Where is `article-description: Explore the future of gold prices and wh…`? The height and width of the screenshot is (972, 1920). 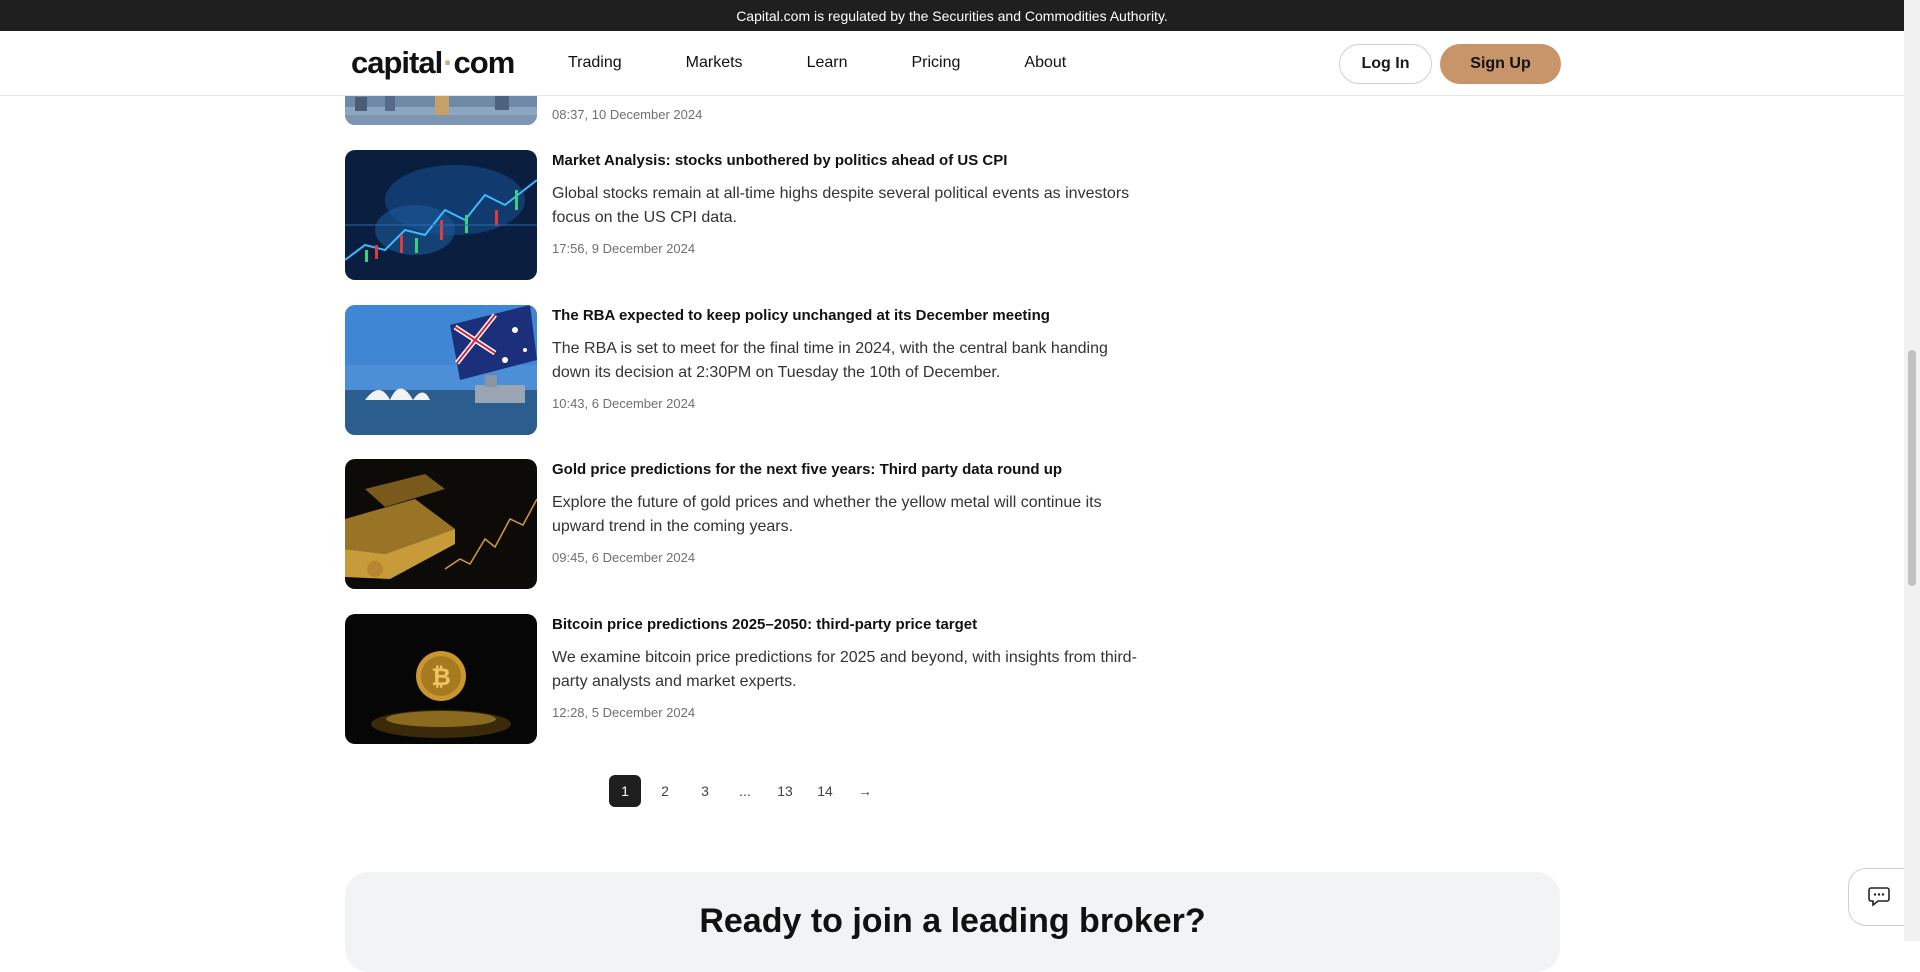 article-description: Explore the future of gold prices and wh… is located at coordinates (827, 514).